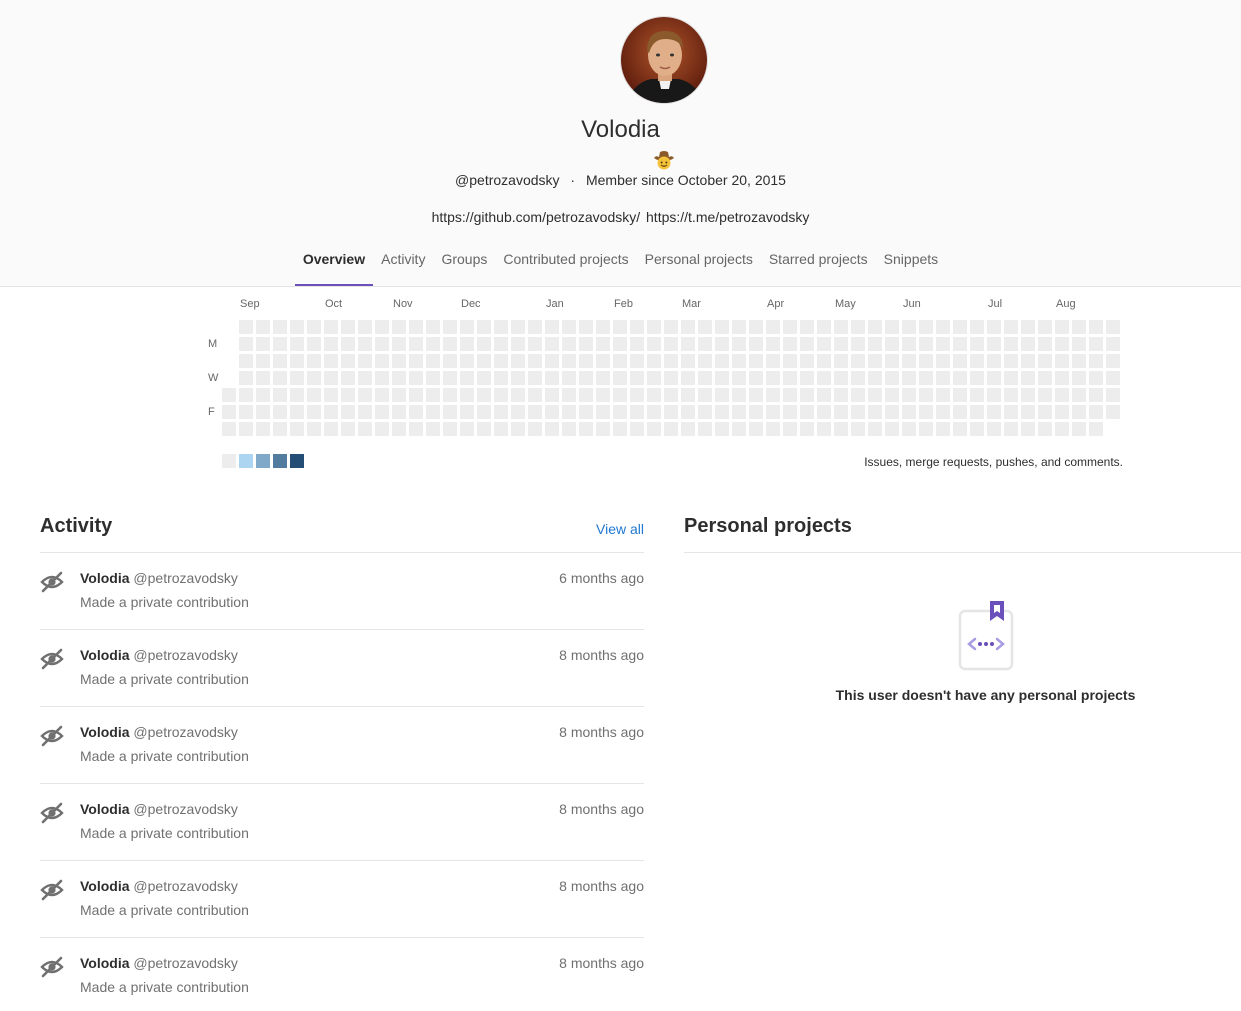 The width and height of the screenshot is (1241, 1011). I want to click on tab-starred-projects: Starred projects, so click(818, 263).